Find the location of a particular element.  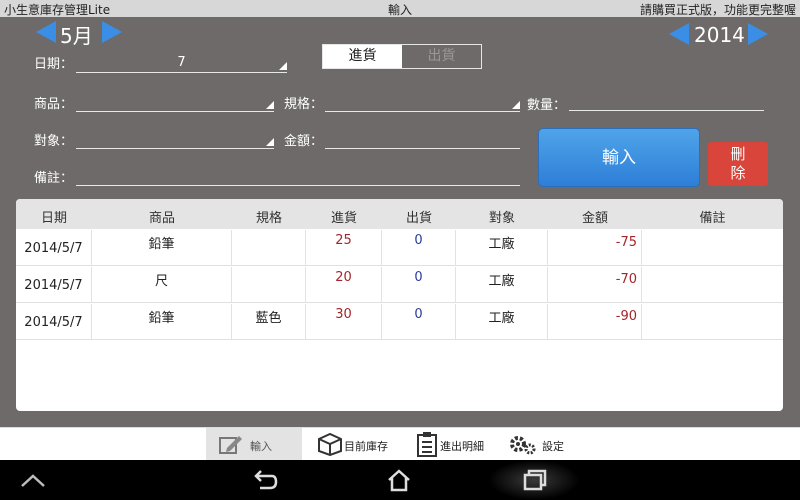

party-field is located at coordinates (175, 140).